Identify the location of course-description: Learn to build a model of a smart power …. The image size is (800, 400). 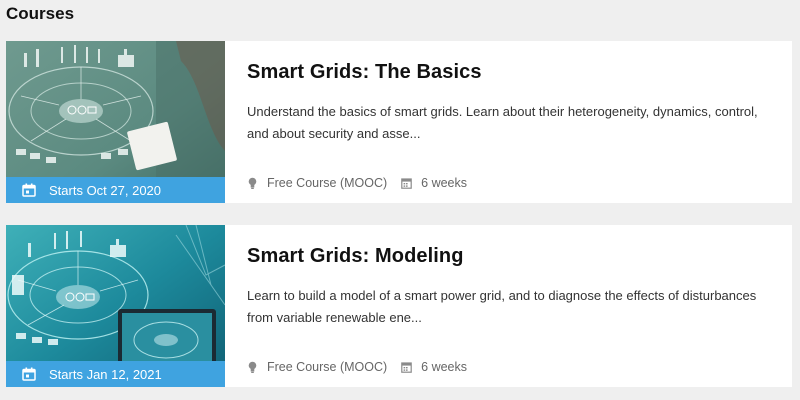
(502, 306).